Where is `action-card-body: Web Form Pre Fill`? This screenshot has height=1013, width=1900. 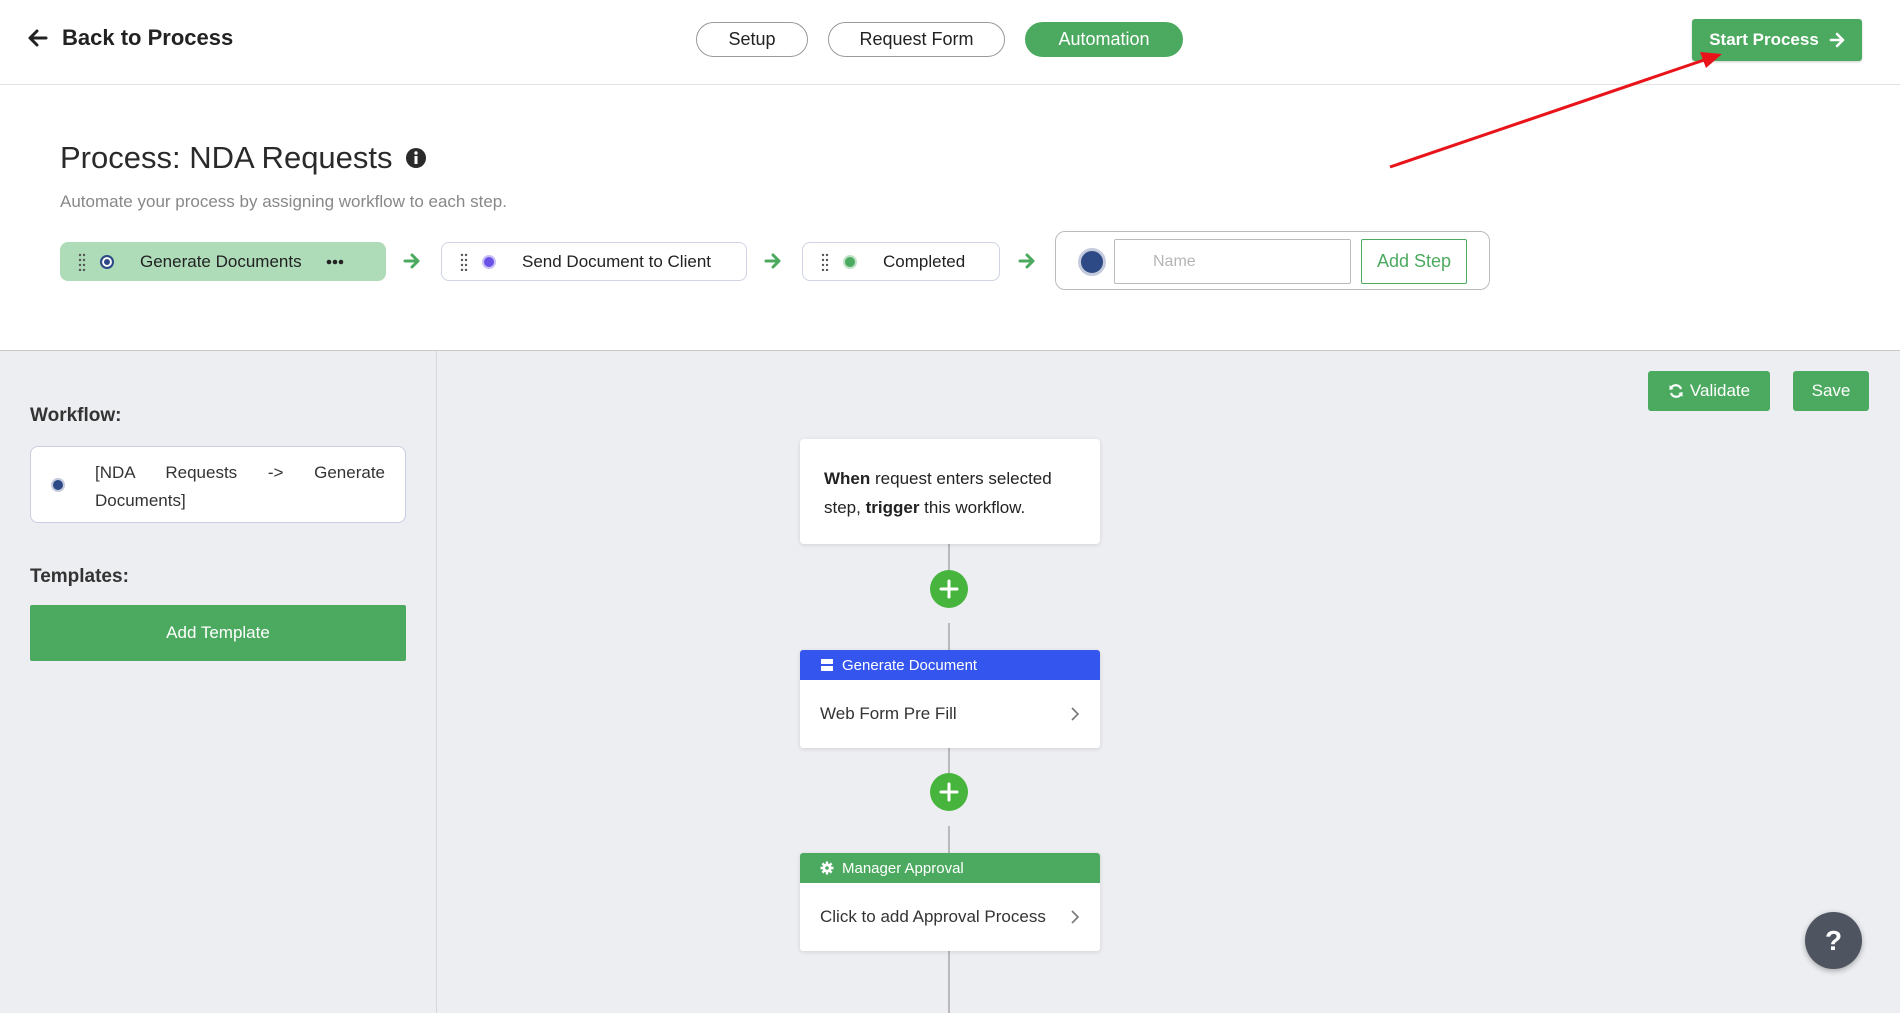 action-card-body: Web Form Pre Fill is located at coordinates (950, 714).